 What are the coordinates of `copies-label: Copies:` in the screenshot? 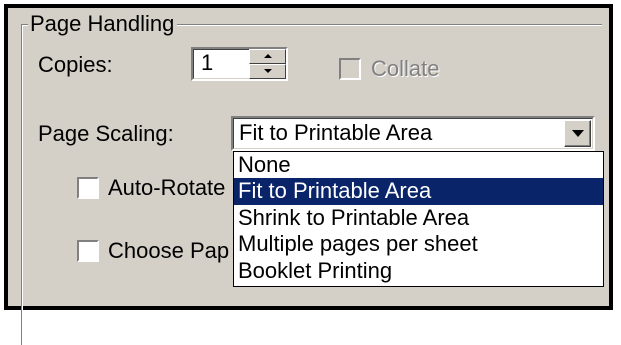 It's located at (75, 64).